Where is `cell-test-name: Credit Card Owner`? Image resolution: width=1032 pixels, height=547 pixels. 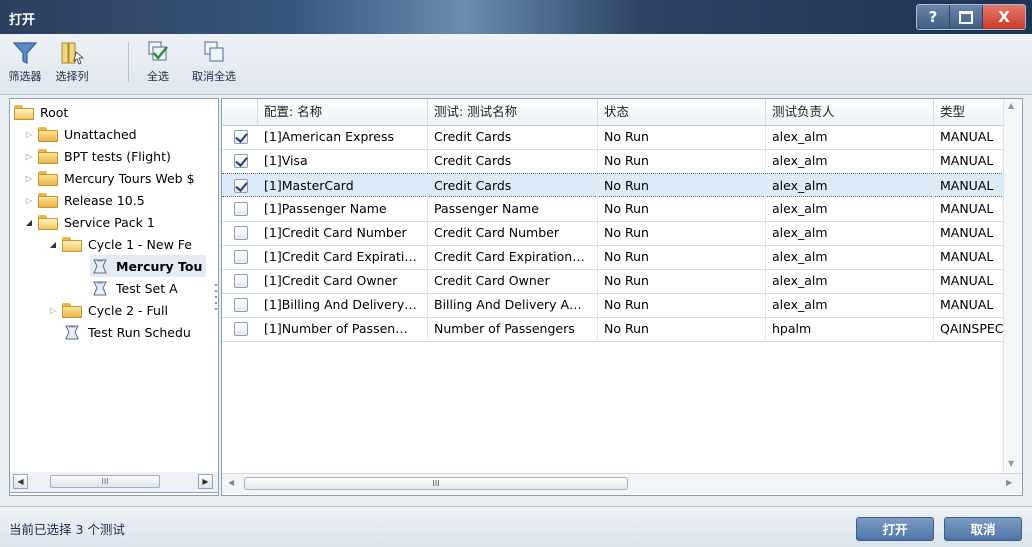
cell-test-name: Credit Card Owner is located at coordinates (513, 281).